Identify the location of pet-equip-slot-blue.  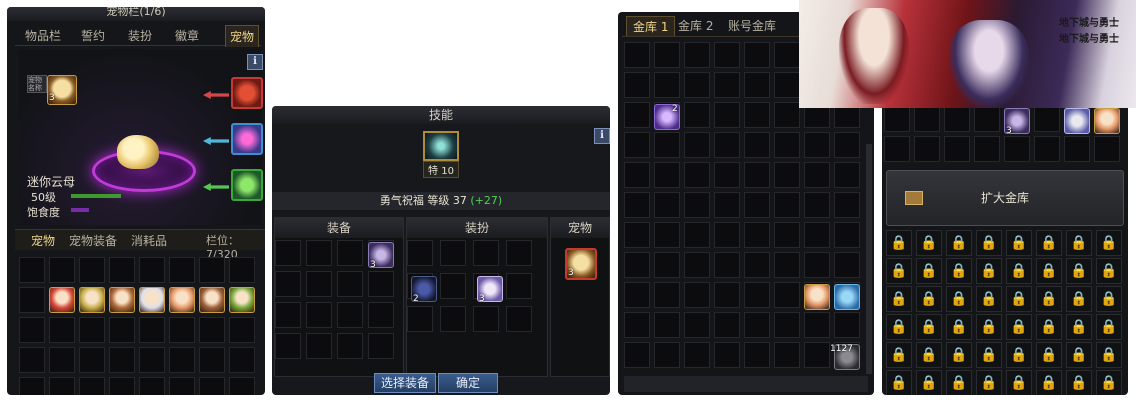
(247, 139).